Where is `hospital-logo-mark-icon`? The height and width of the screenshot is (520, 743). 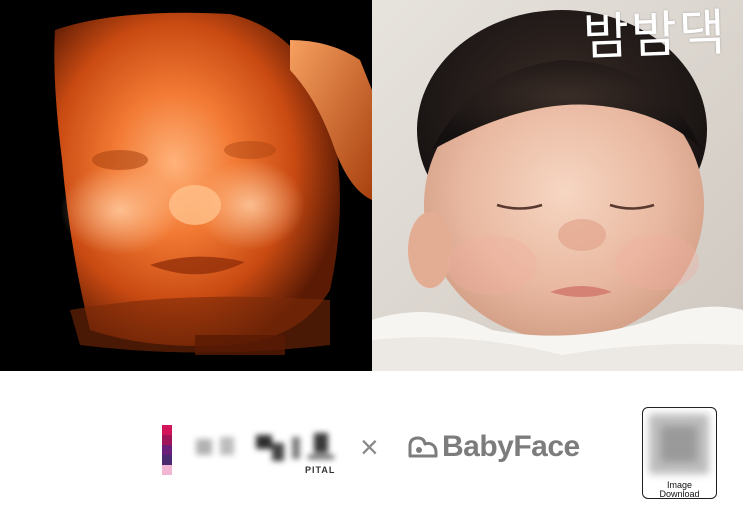 hospital-logo-mark-icon is located at coordinates (167, 450).